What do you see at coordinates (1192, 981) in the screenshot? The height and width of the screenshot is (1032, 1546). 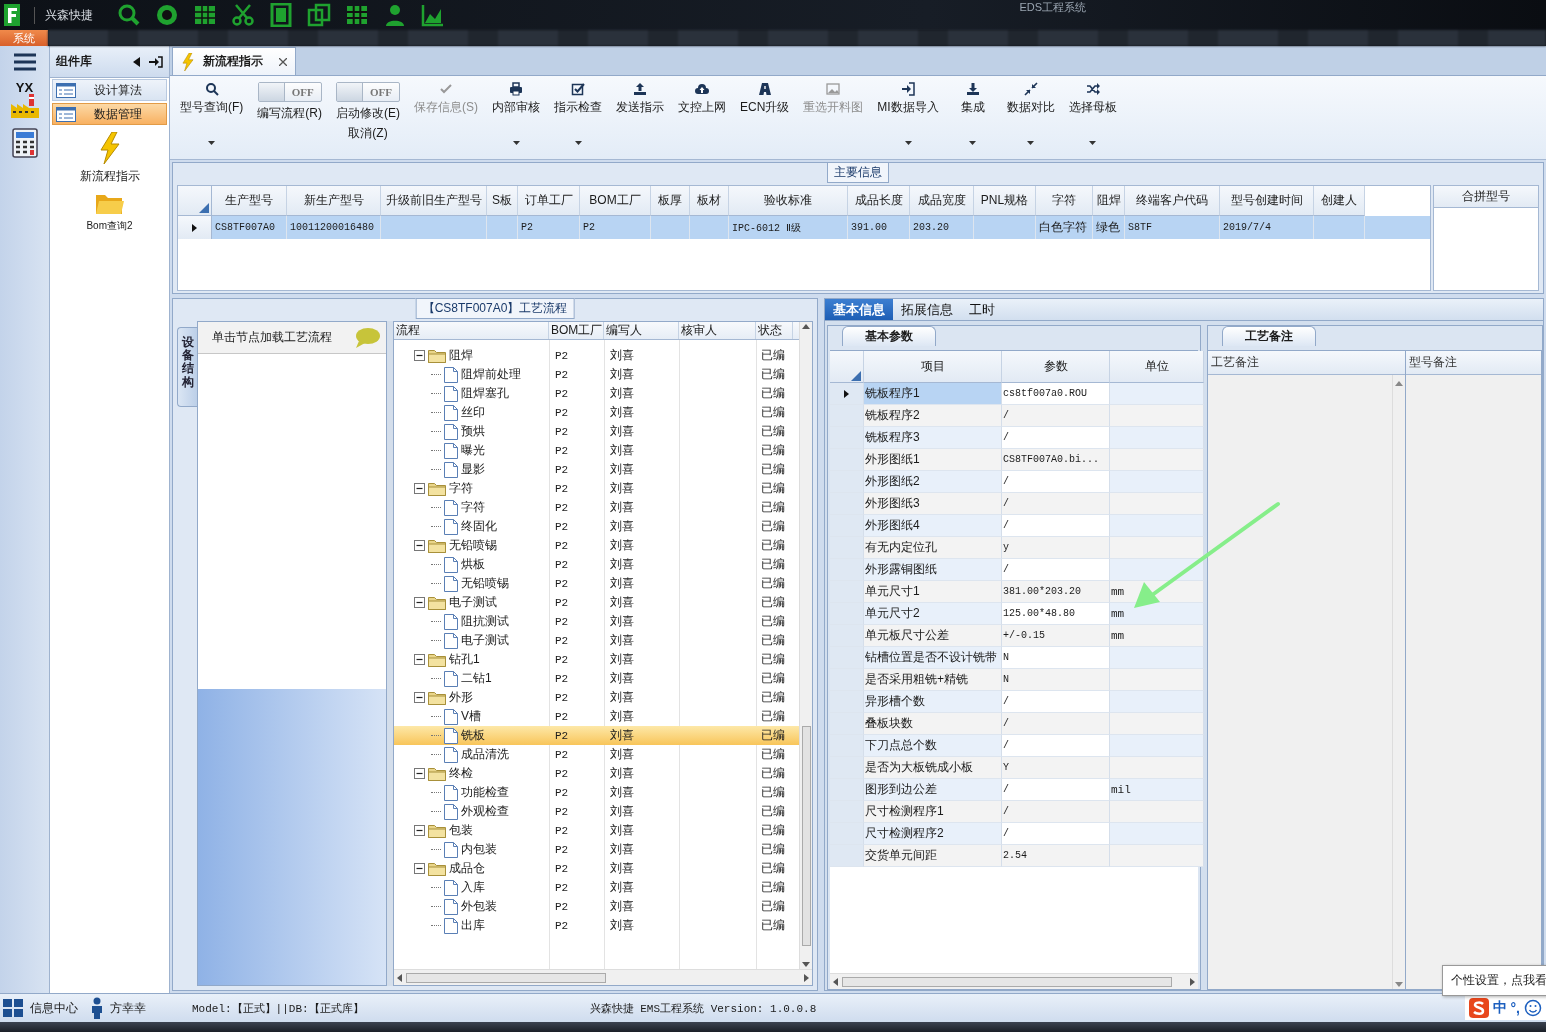 I see `scroll-right-icon` at bounding box center [1192, 981].